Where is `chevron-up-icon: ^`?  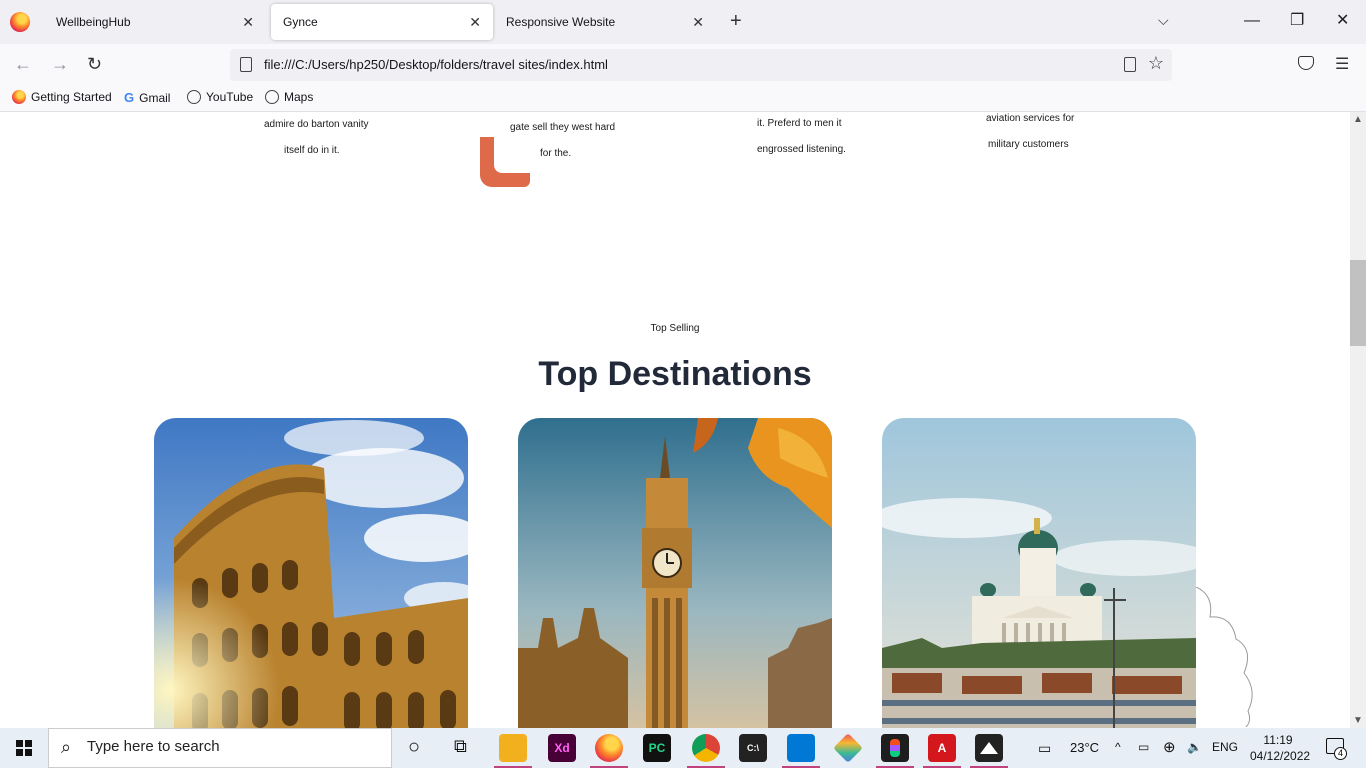 chevron-up-icon: ^ is located at coordinates (1118, 747).